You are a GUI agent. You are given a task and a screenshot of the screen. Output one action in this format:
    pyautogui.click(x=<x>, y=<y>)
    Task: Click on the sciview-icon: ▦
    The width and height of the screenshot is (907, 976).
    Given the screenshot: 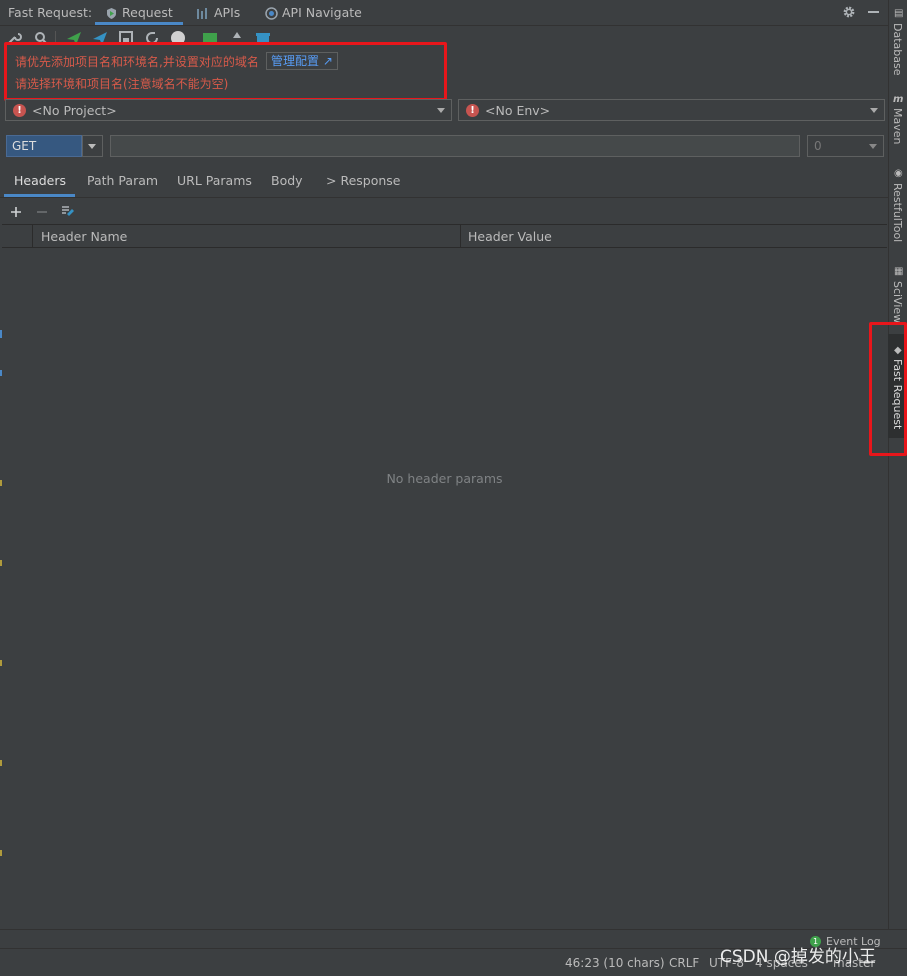 What is the action you would take?
    pyautogui.click(x=899, y=271)
    